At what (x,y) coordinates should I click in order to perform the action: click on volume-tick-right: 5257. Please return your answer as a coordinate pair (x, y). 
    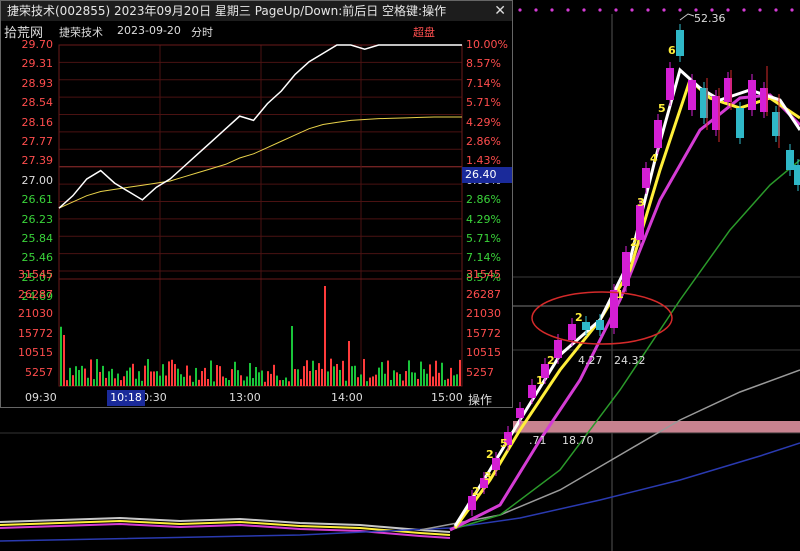
    Looking at the image, I should click on (480, 372).